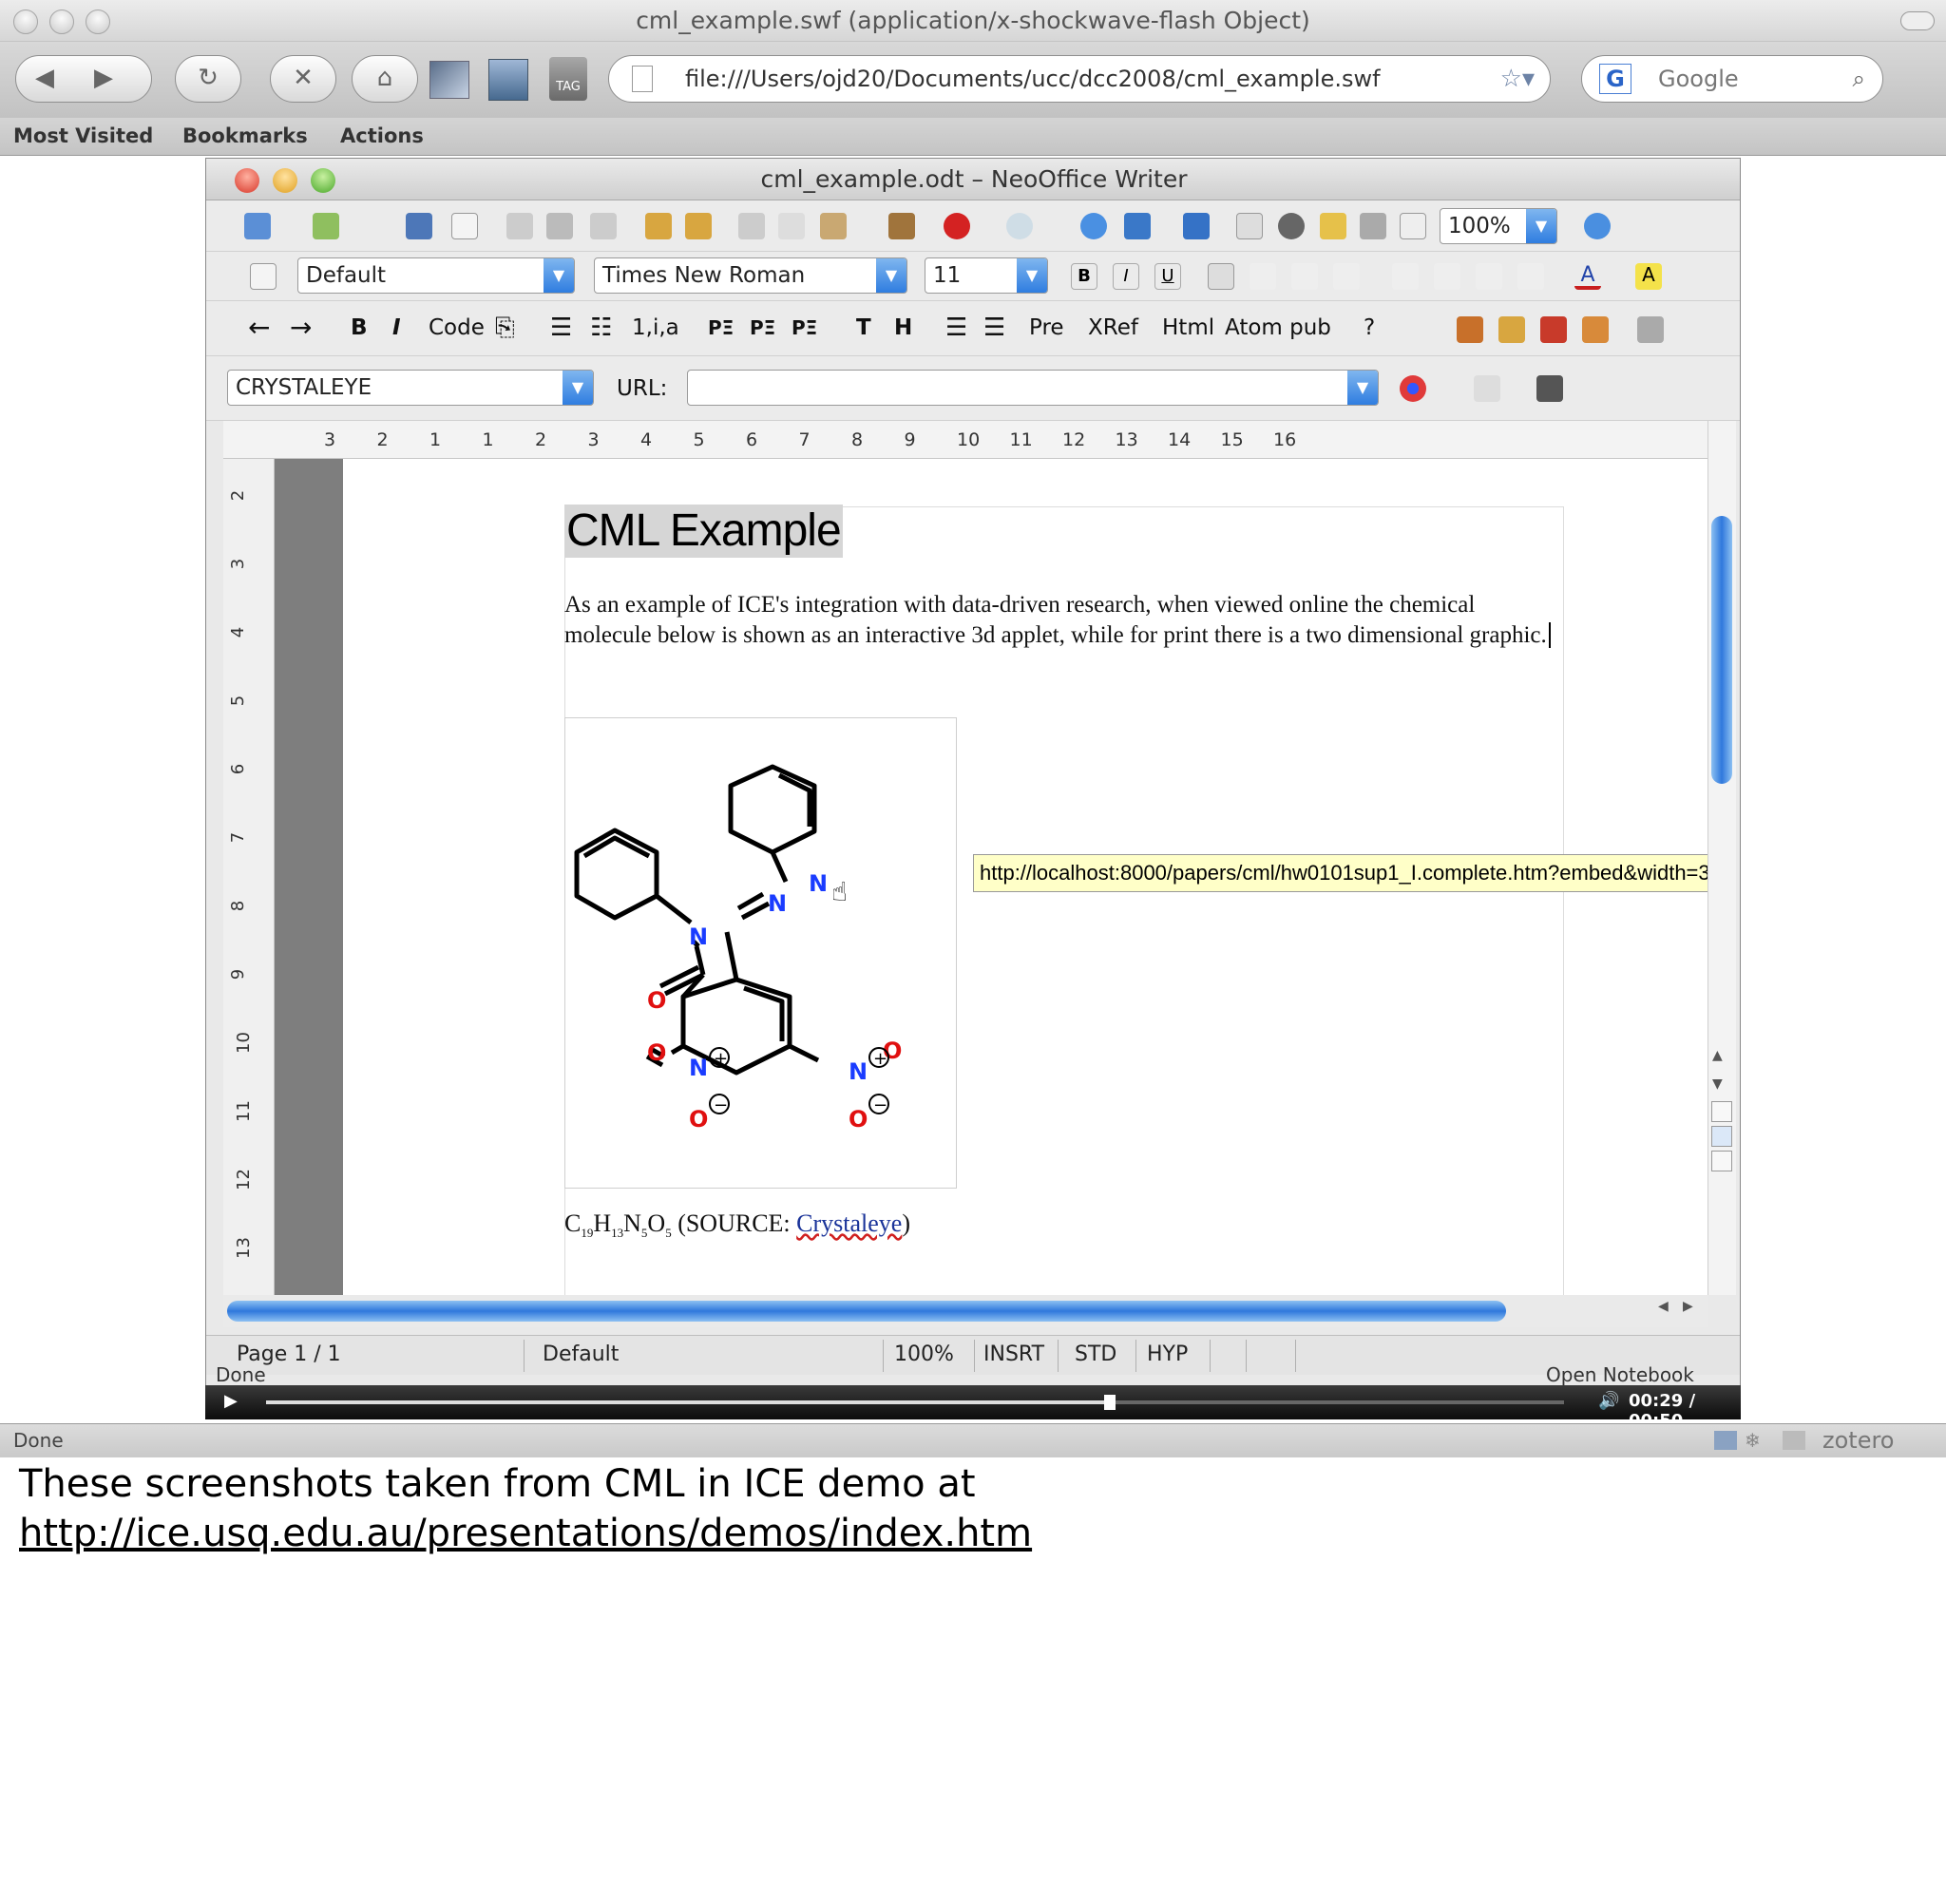 This screenshot has width=1946, height=1904. What do you see at coordinates (1369, 328) in the screenshot?
I see `ice-help-button: ?` at bounding box center [1369, 328].